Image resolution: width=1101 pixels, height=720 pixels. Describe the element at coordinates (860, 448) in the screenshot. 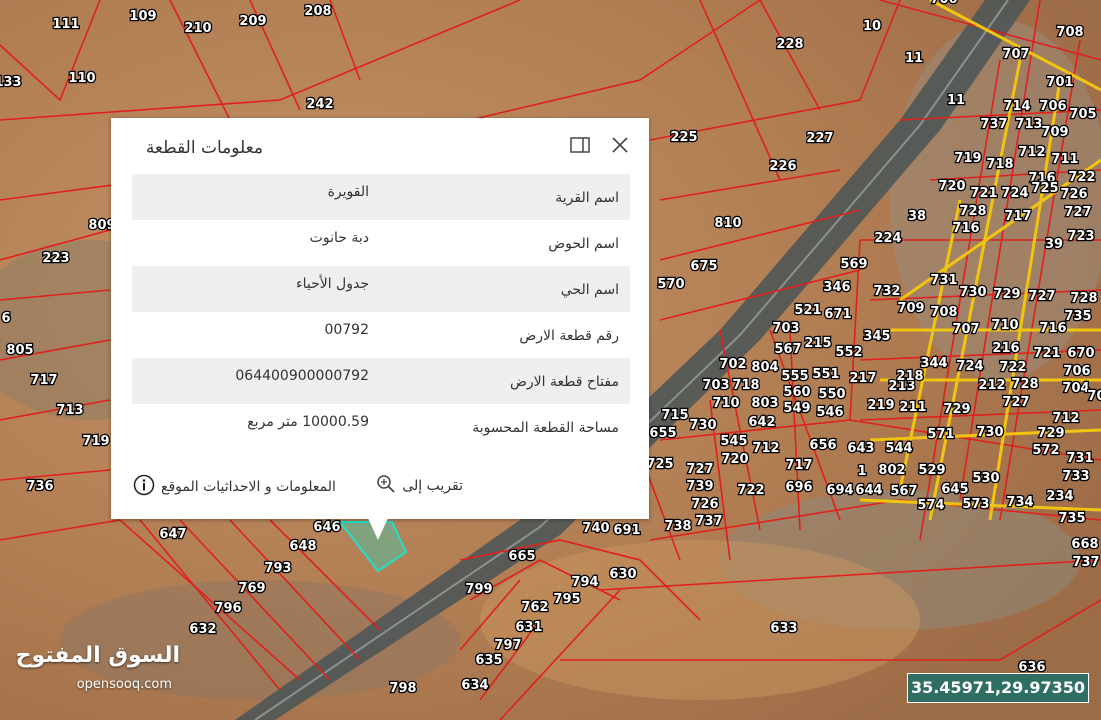

I see `parcel-number-label: 643` at that location.